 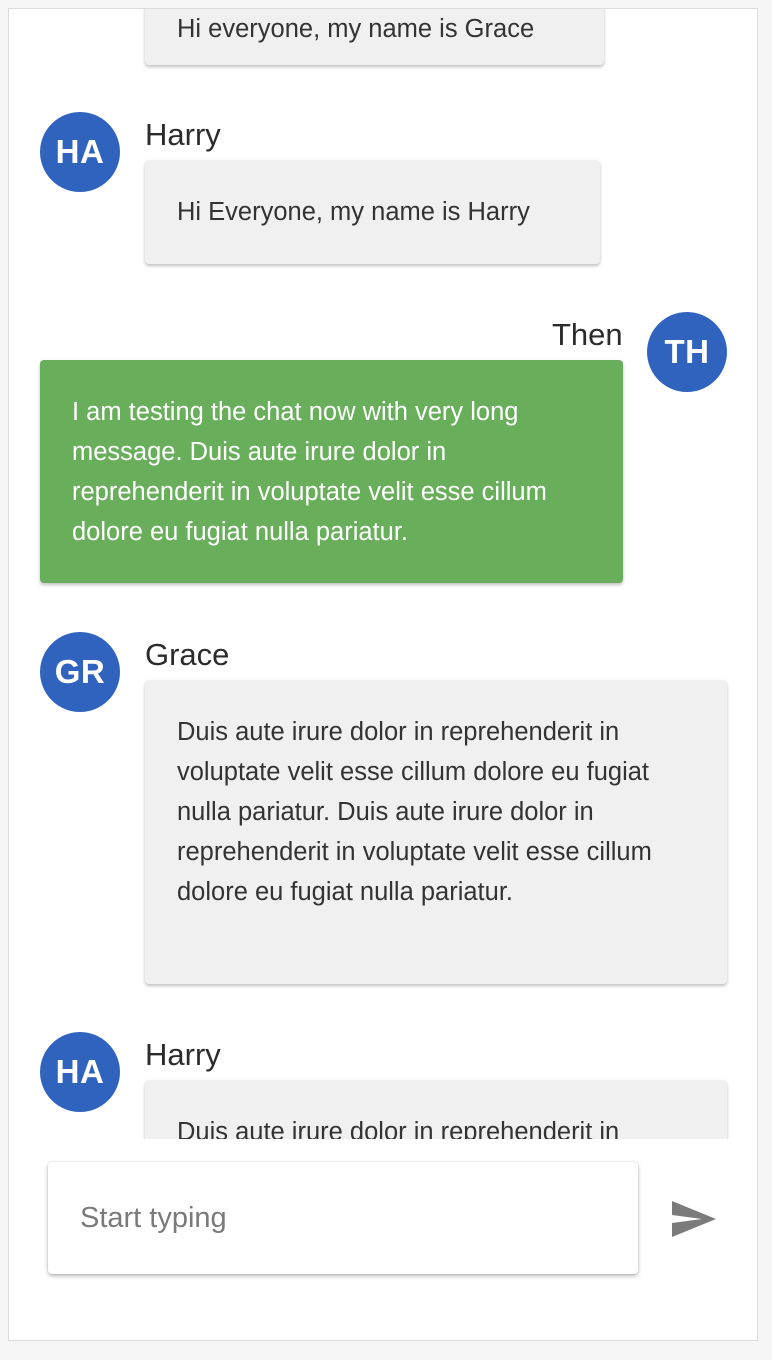 What do you see at coordinates (80, 672) in the screenshot?
I see `avatar: GR` at bounding box center [80, 672].